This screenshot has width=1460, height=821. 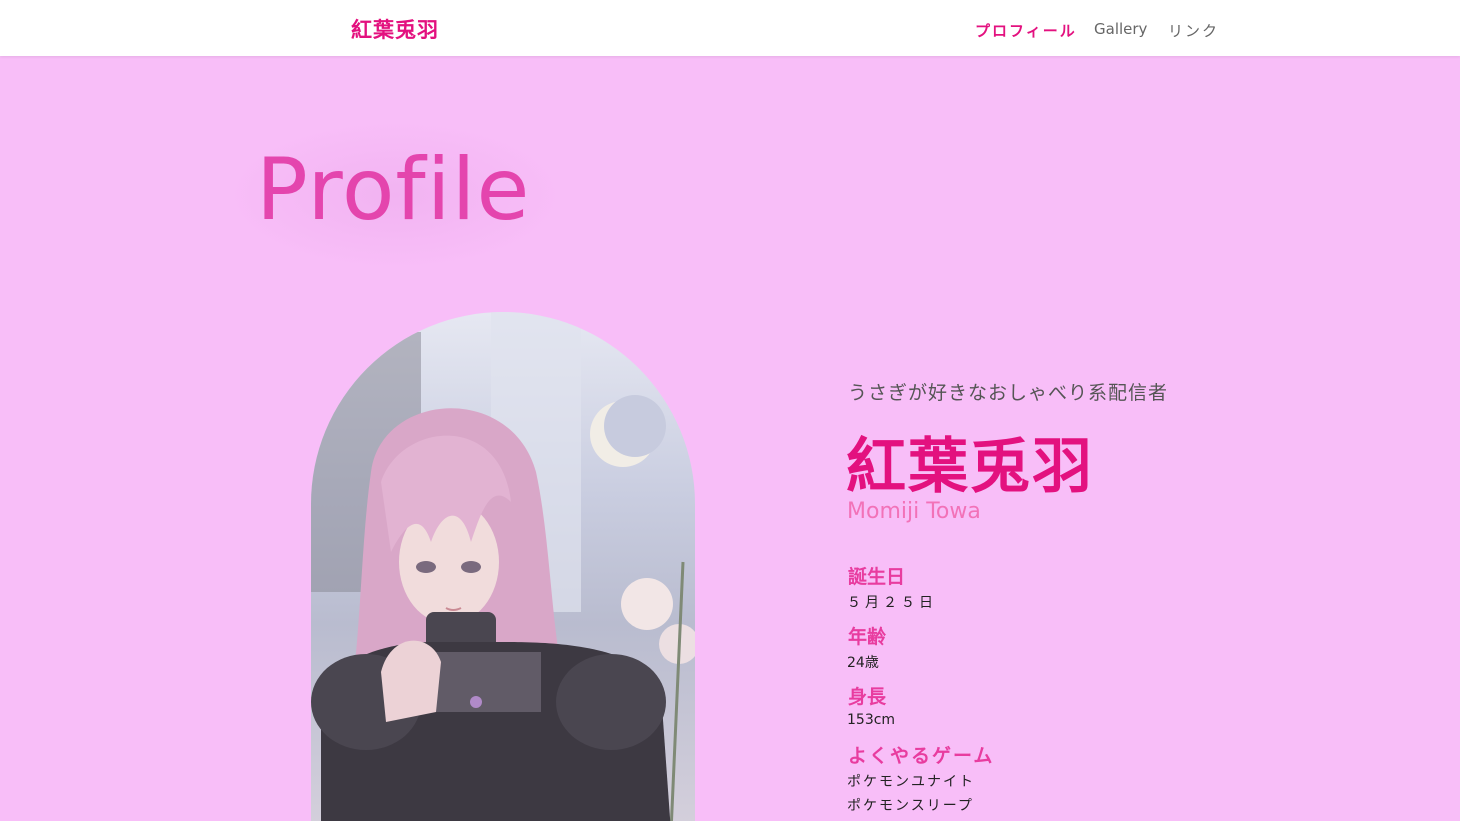 What do you see at coordinates (921, 756) in the screenshot?
I see `favorite-games-label: よくやるゲーム` at bounding box center [921, 756].